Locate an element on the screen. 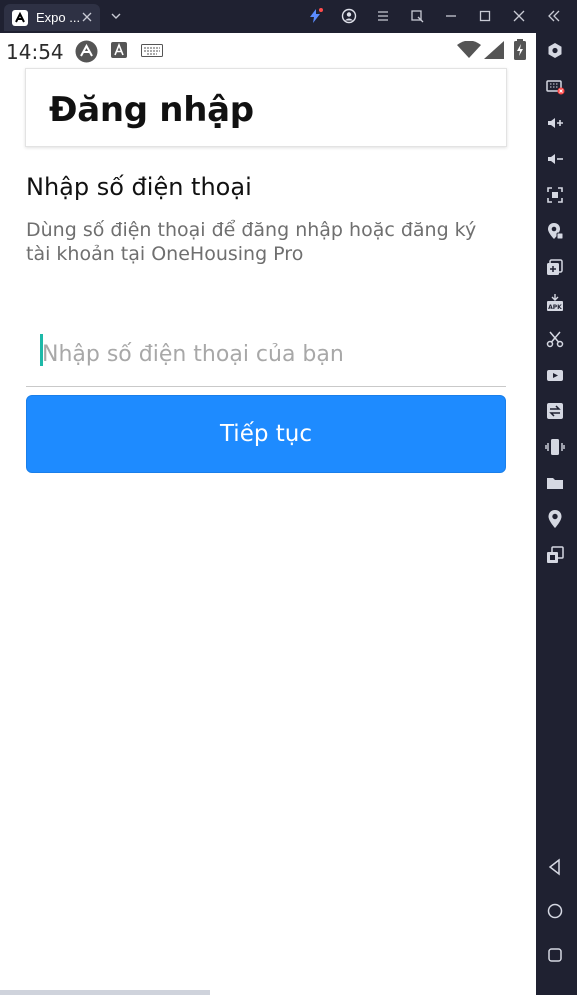 The height and width of the screenshot is (995, 577). keyboard-off-icon is located at coordinates (555, 87).